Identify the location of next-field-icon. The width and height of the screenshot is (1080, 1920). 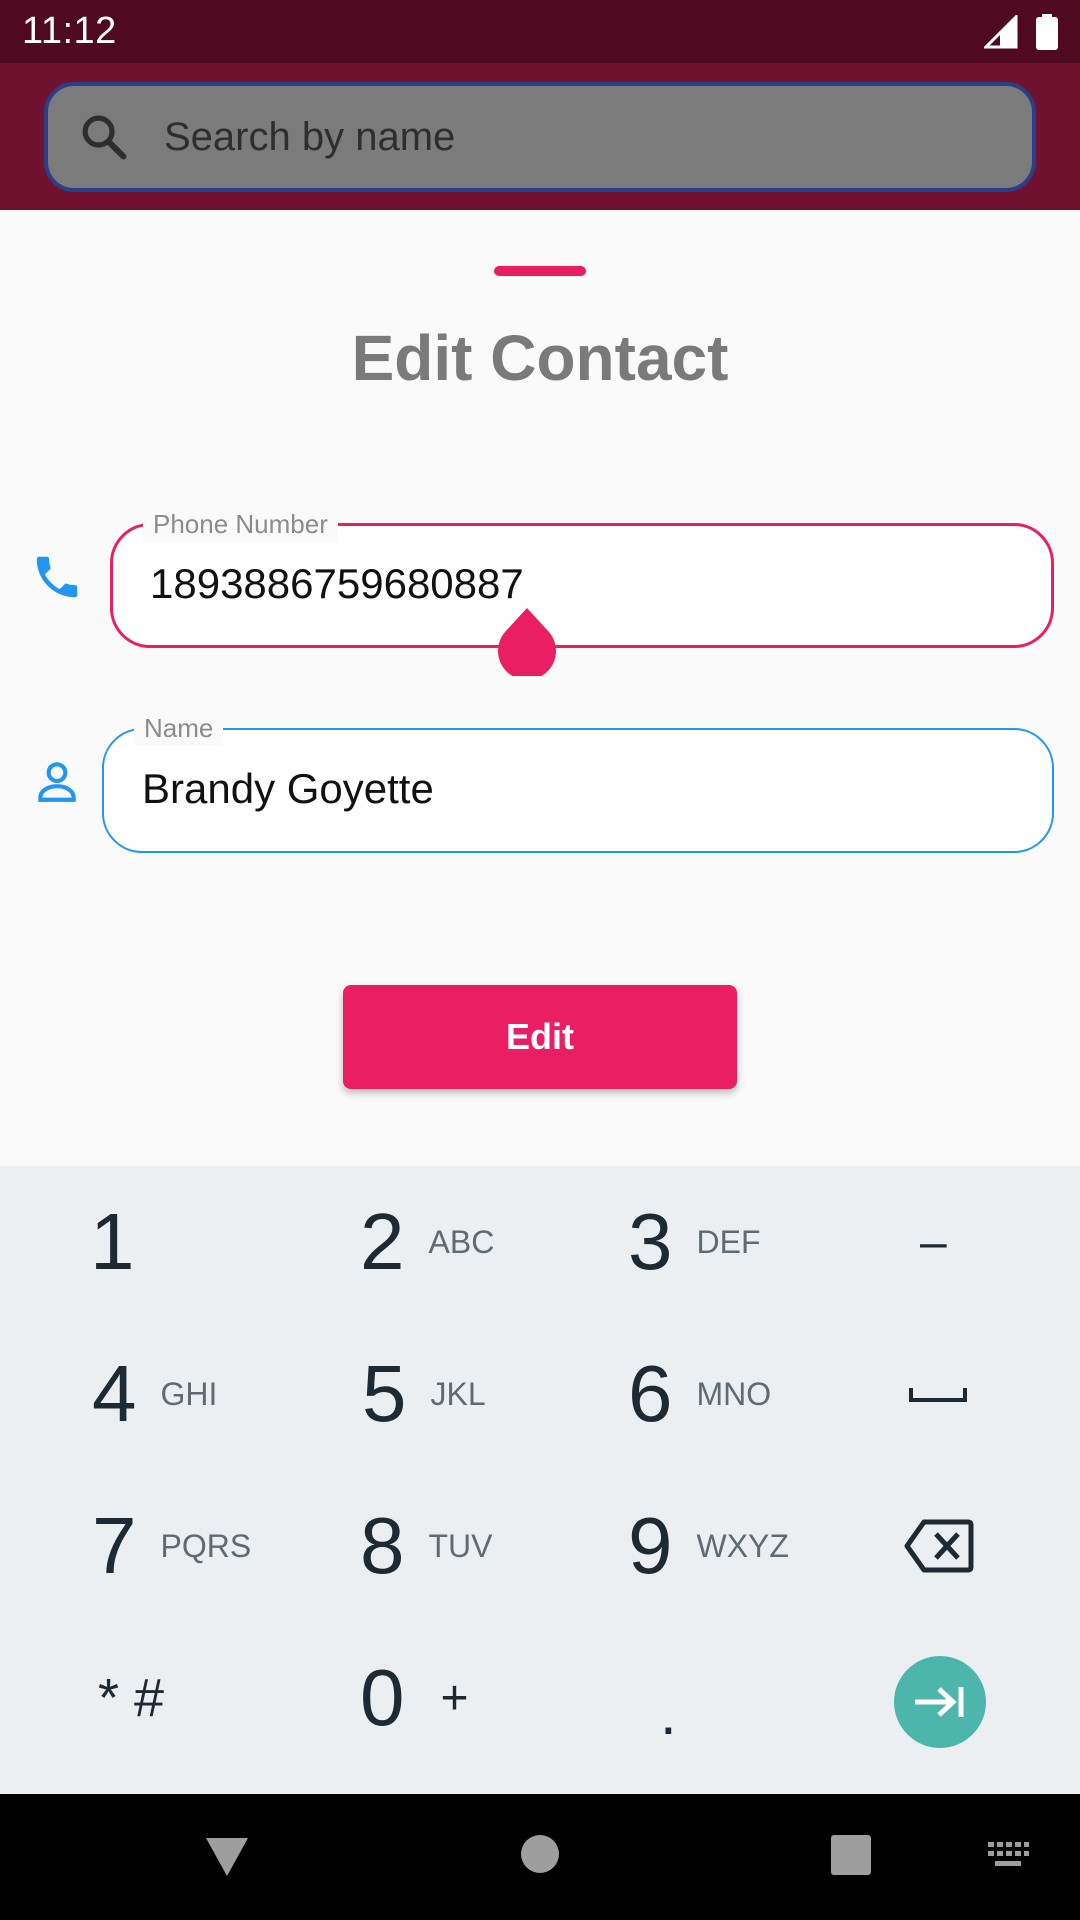
(939, 1702).